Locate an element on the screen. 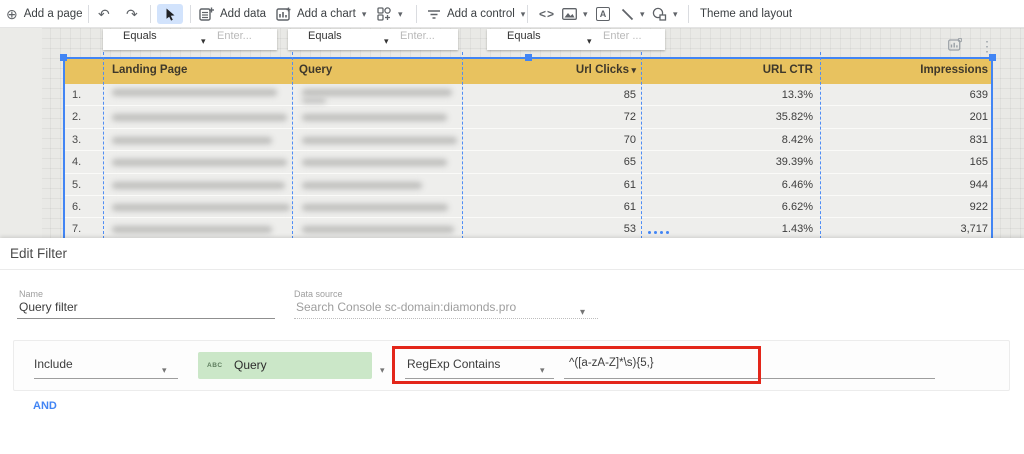 This screenshot has width=1024, height=454. table-row: 3. 70 8.42% 831 is located at coordinates (528, 140).